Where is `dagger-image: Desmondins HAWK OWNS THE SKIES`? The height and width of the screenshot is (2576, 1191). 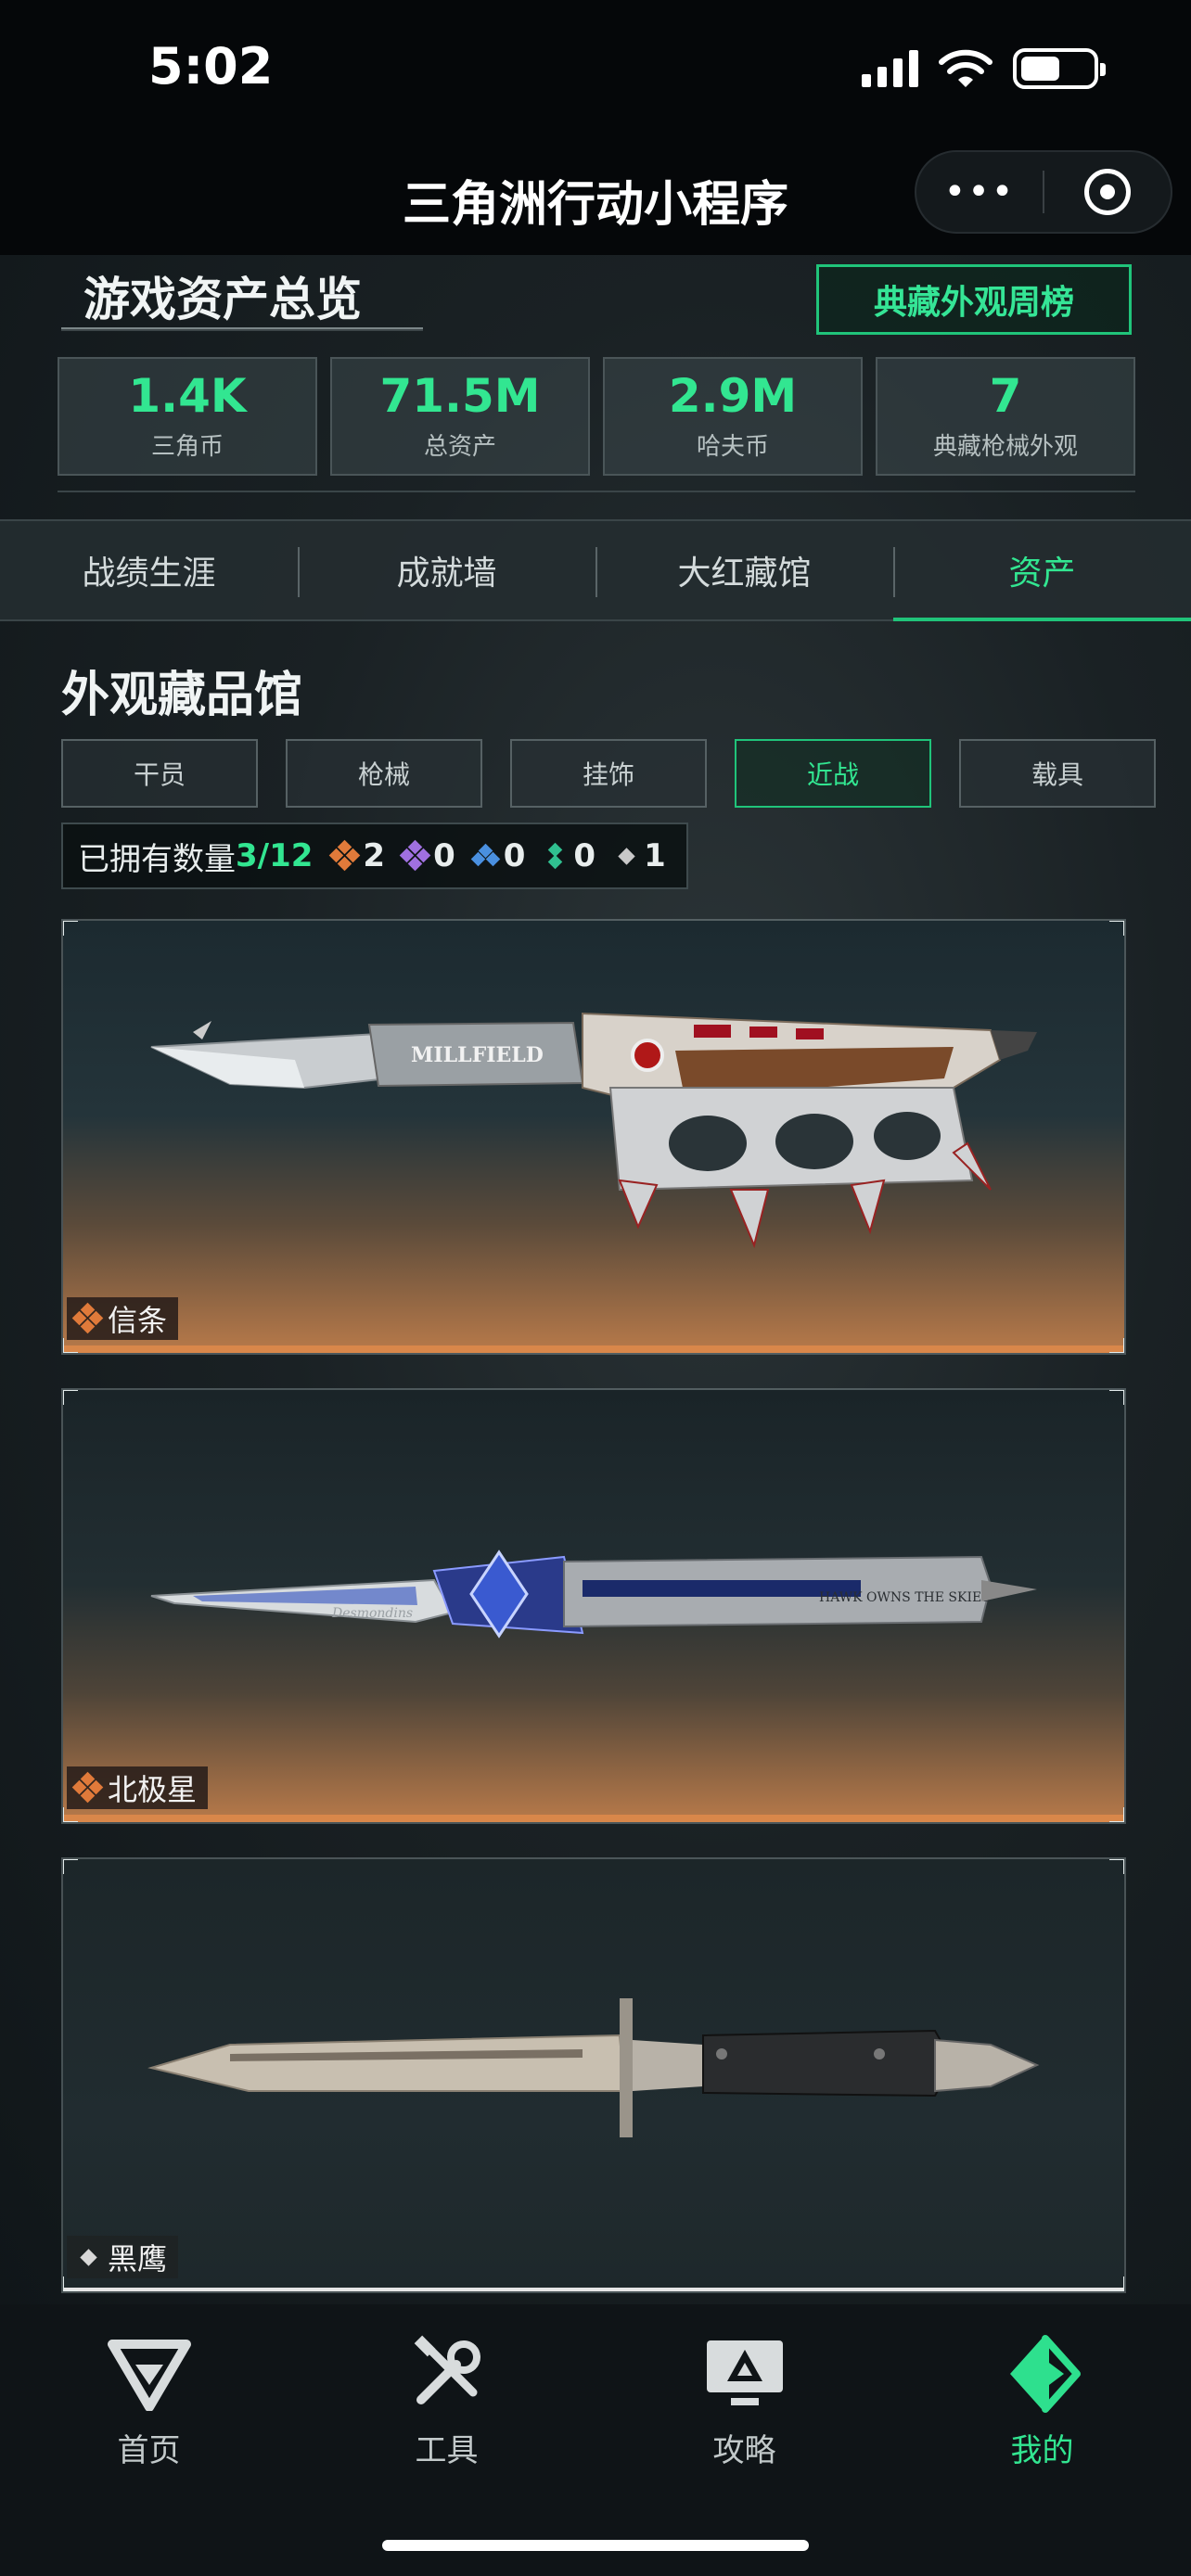 dagger-image: Desmondins HAWK OWNS THE SKIES is located at coordinates (593, 1594).